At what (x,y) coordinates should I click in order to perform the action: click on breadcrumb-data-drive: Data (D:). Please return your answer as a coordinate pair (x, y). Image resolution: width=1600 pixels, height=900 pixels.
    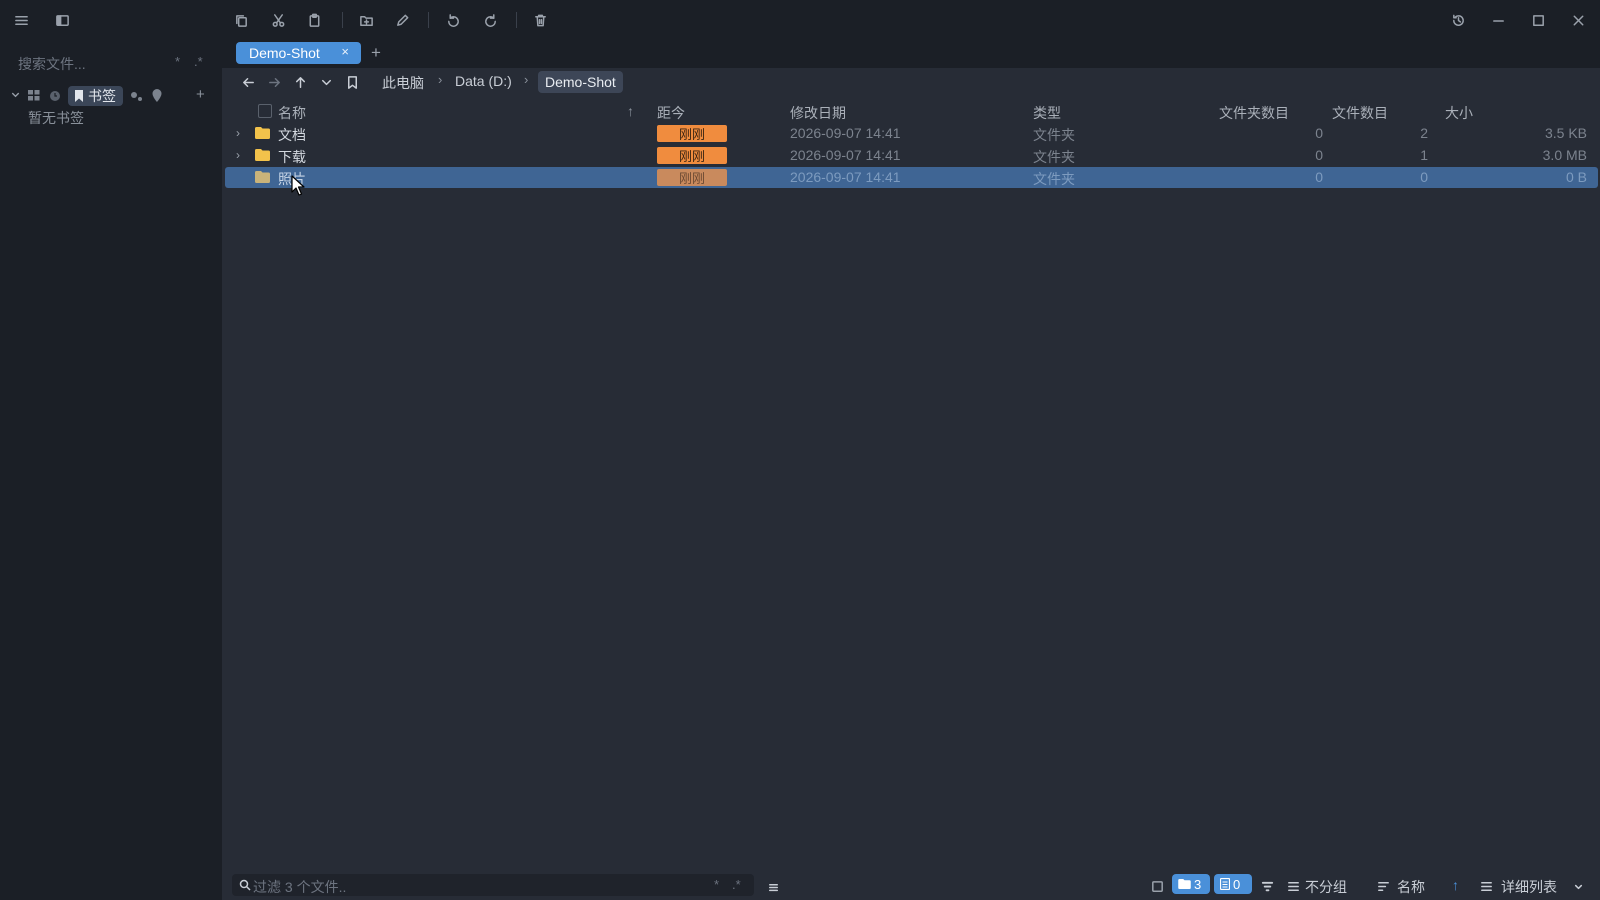
    Looking at the image, I should click on (483, 81).